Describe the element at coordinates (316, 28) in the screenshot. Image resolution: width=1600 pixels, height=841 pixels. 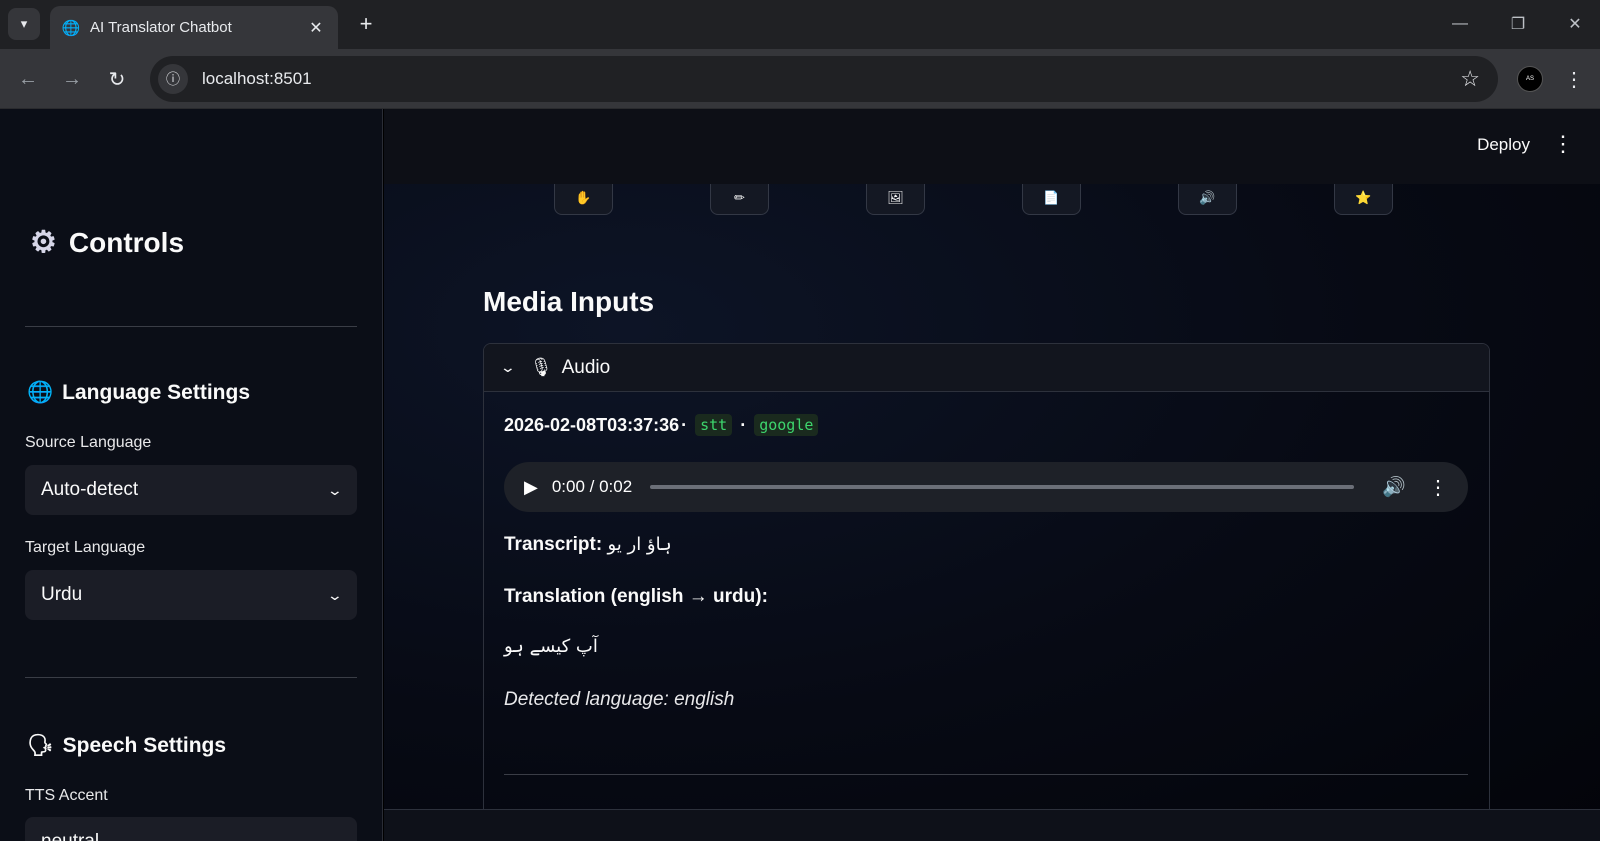
I see `tab-close-icon: ✕` at that location.